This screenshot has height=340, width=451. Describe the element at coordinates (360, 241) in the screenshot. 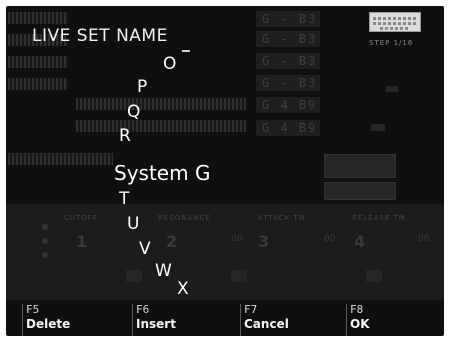

I see `param-number: 4` at that location.